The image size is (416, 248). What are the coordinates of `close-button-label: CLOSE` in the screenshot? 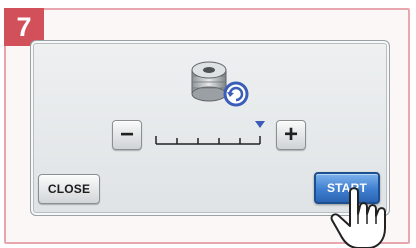 It's located at (69, 189).